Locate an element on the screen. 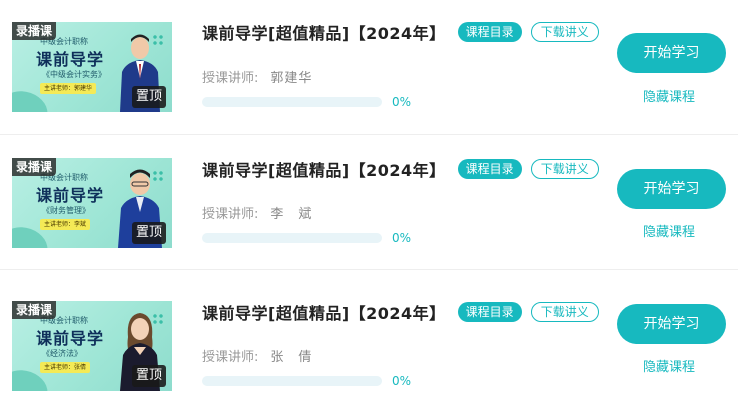 Image resolution: width=738 pixels, height=408 pixels. course-thumbnail: 中级会计职称 课前导学 《中级会计实务》 主讲老师：郭建华 录播课 置顶 is located at coordinates (92, 67).